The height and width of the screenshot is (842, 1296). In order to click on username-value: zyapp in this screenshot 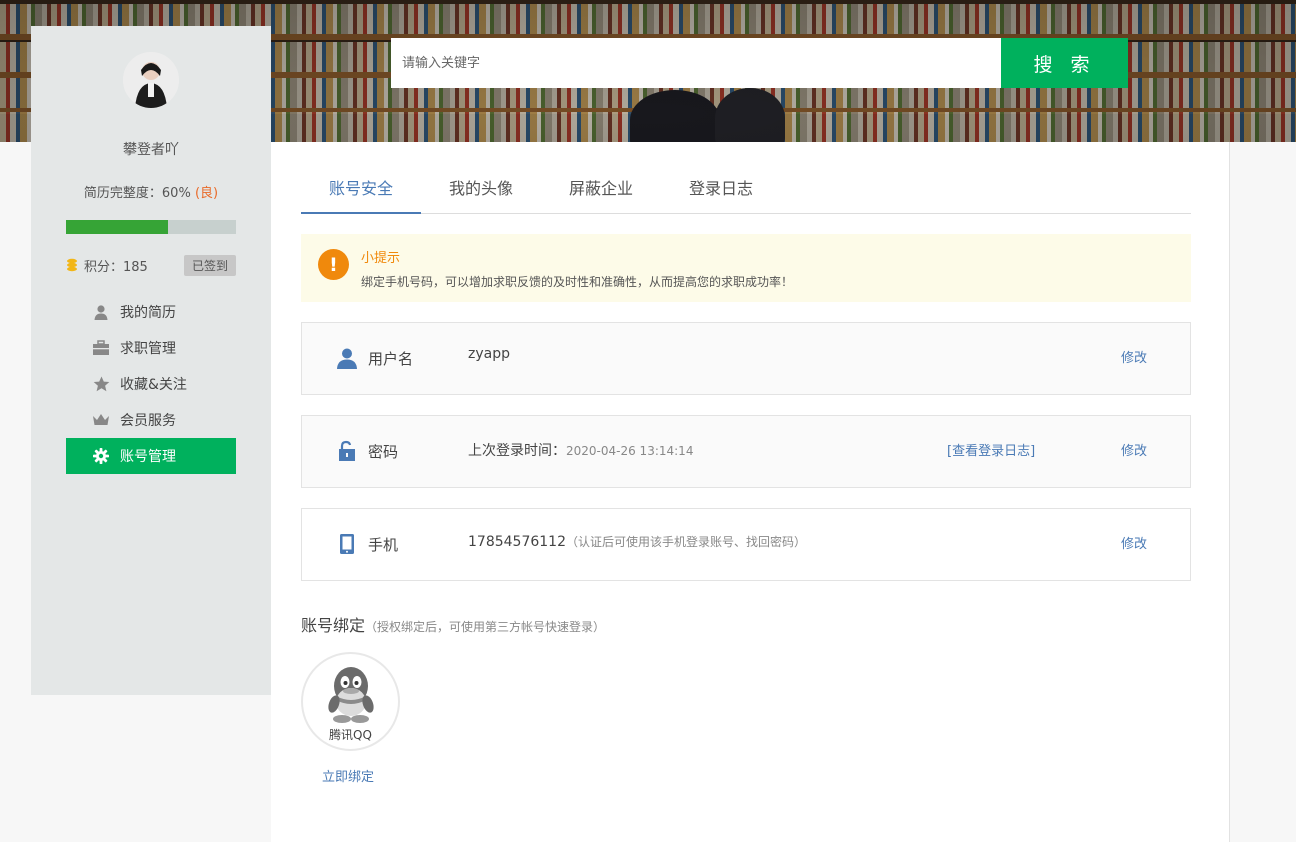, I will do `click(489, 354)`.